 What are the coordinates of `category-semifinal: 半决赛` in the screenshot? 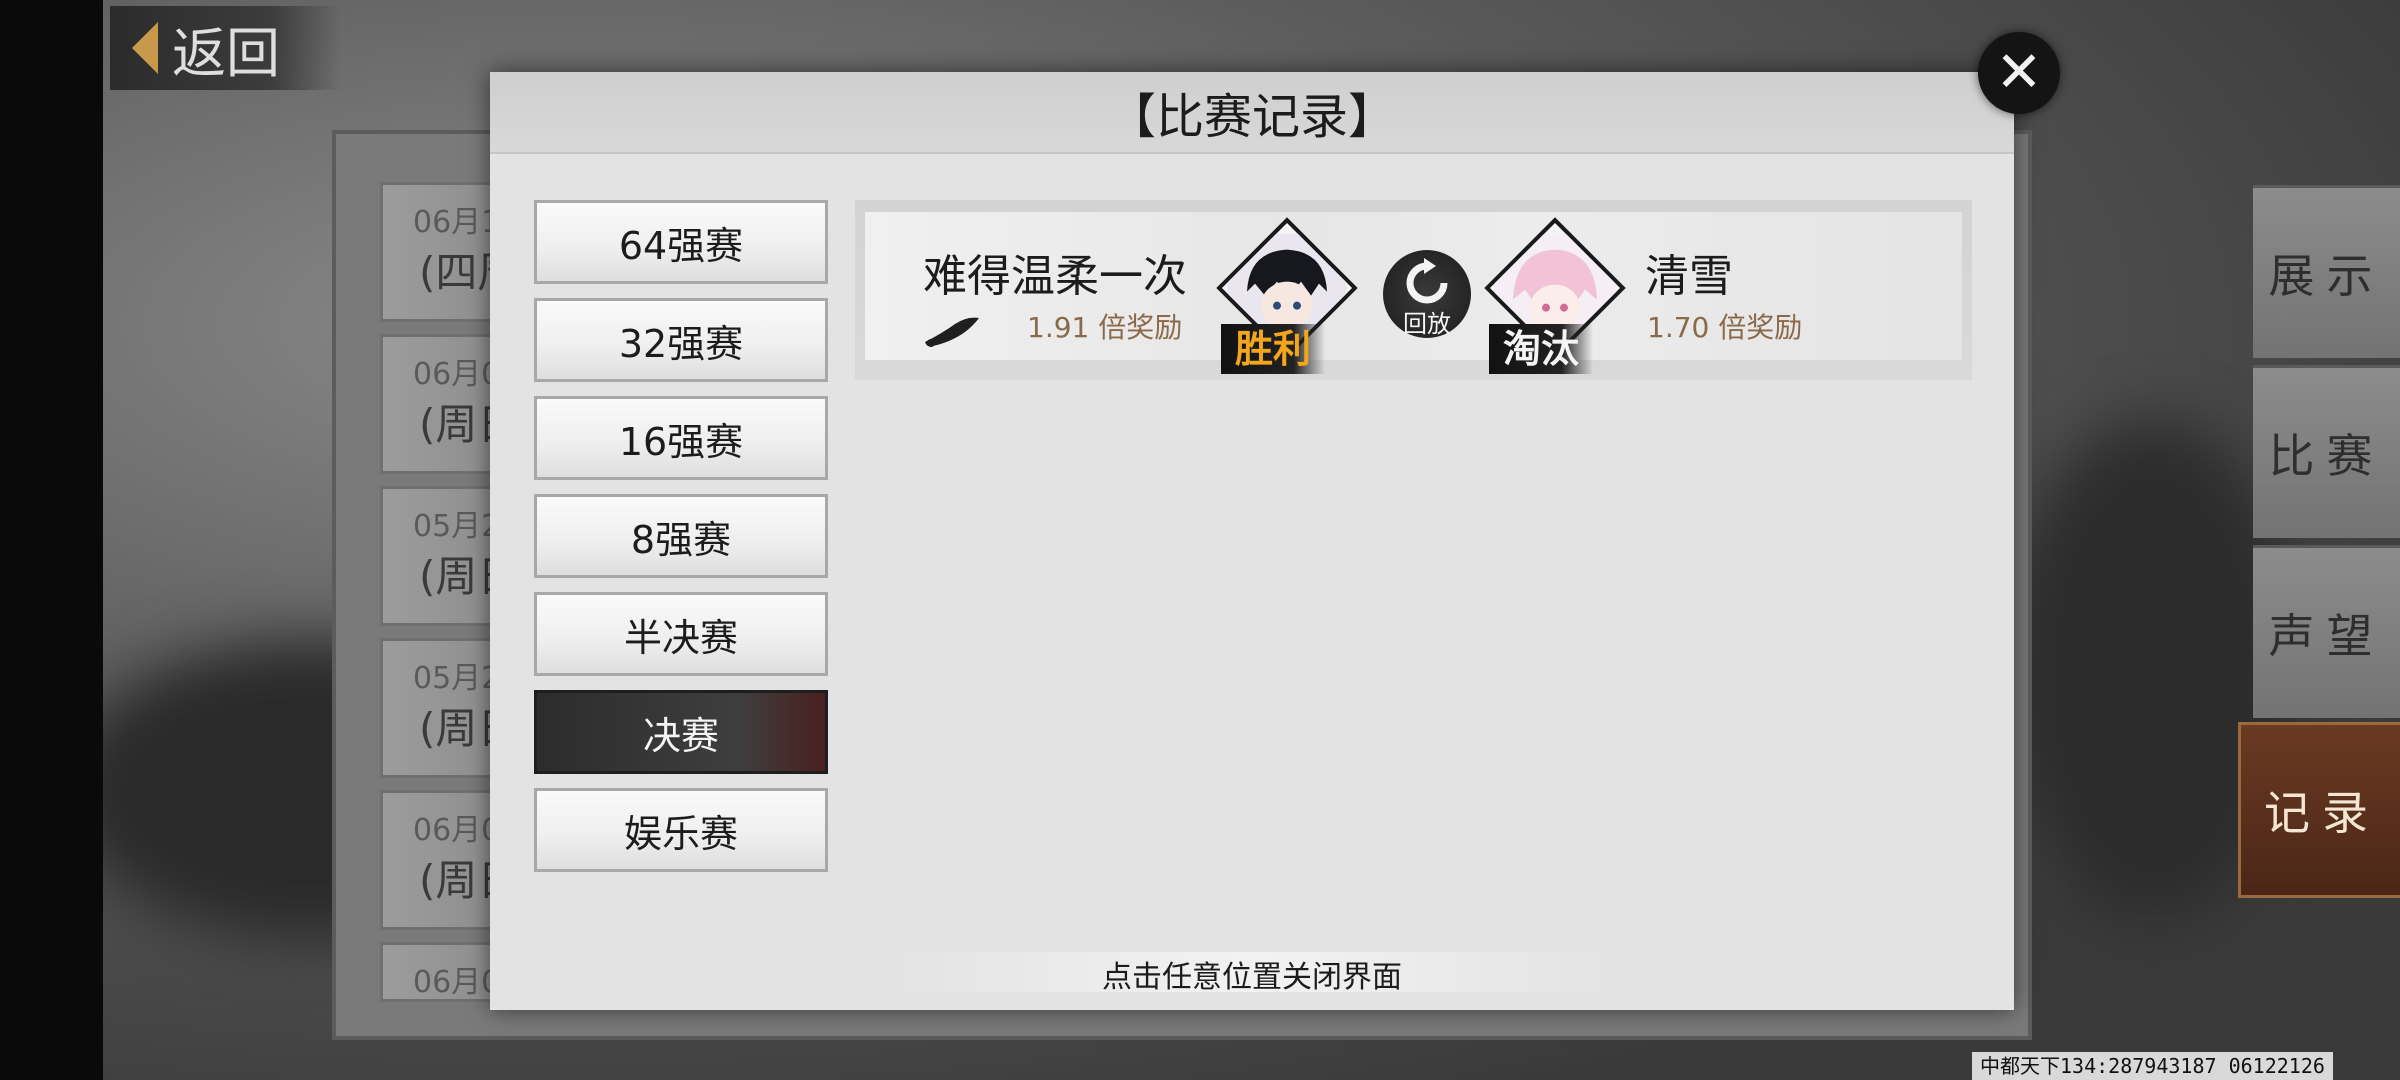 It's located at (681, 634).